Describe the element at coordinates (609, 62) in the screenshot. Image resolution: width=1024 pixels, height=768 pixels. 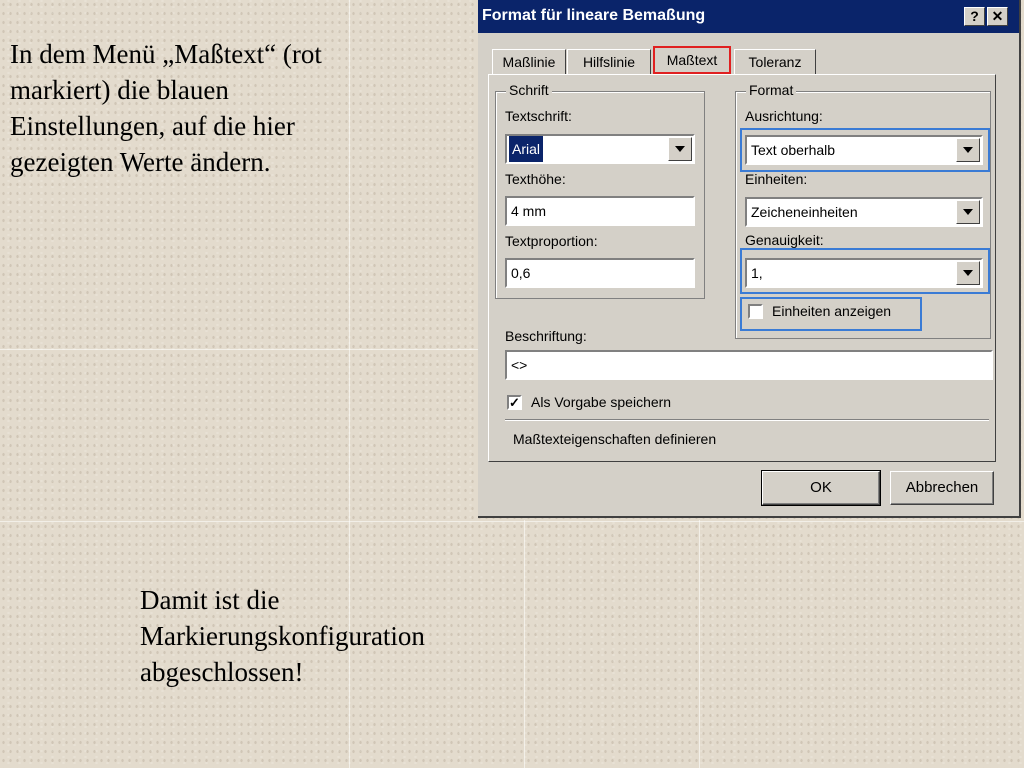
I see `tab-hilfslinie: Hilfslinie` at that location.